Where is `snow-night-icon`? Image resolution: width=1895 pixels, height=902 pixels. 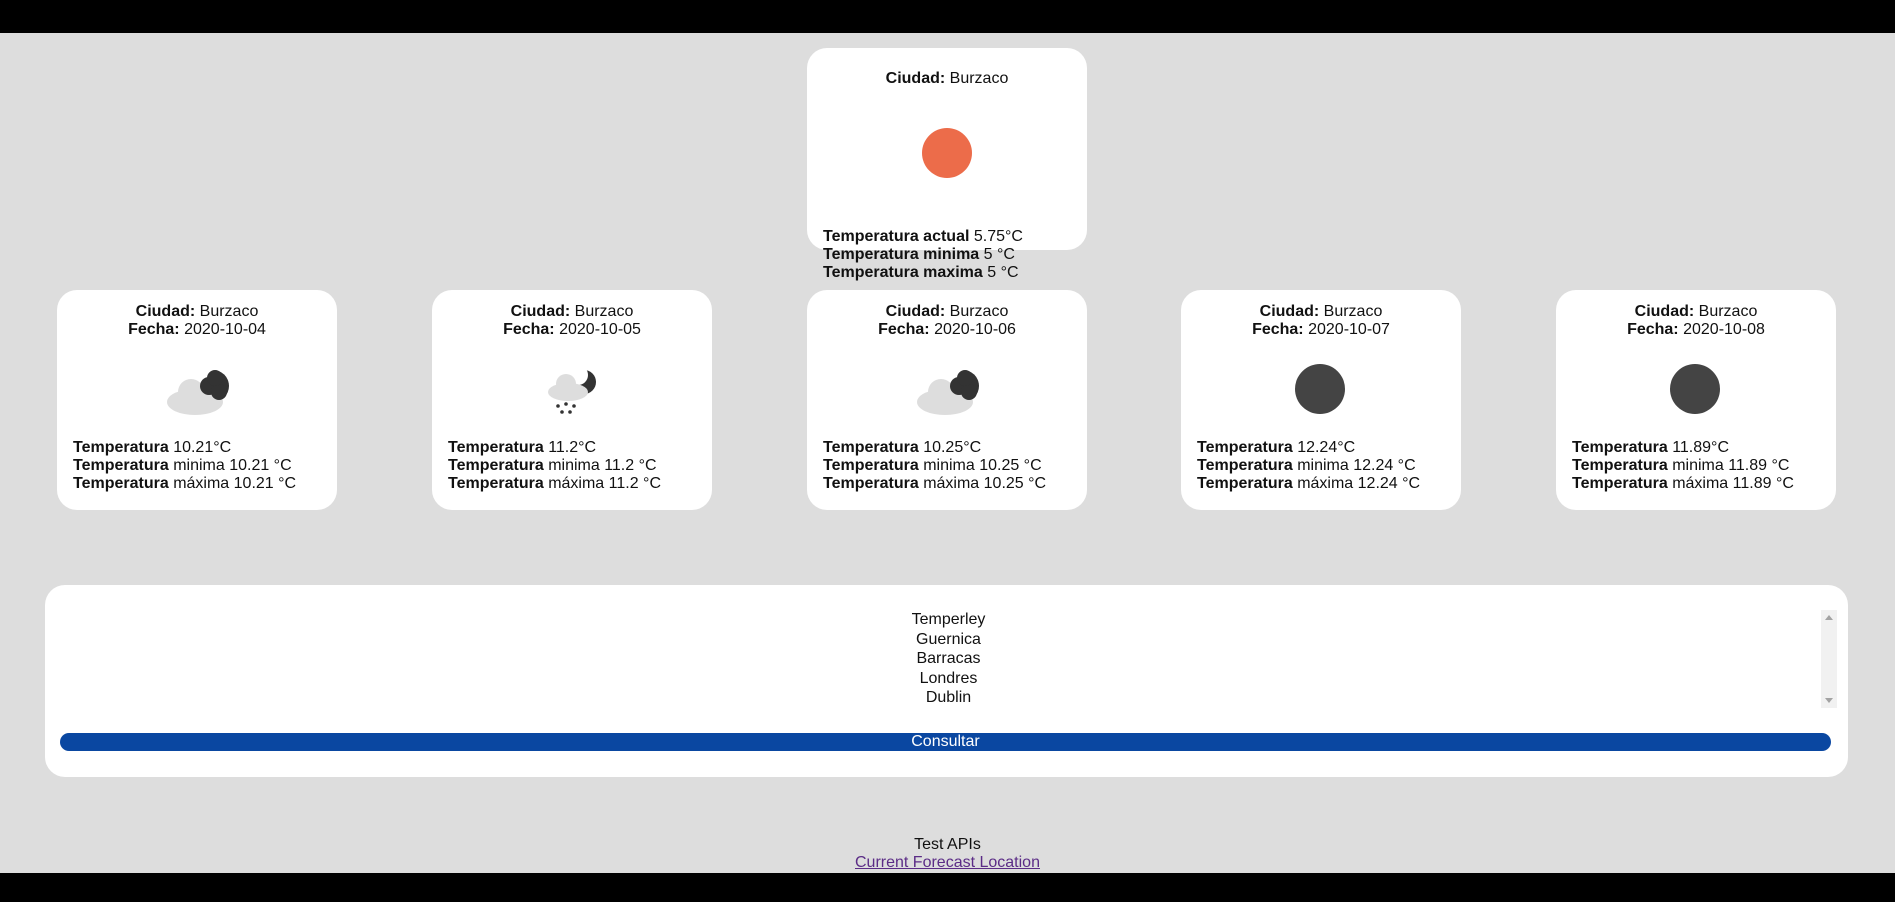 snow-night-icon is located at coordinates (574, 392).